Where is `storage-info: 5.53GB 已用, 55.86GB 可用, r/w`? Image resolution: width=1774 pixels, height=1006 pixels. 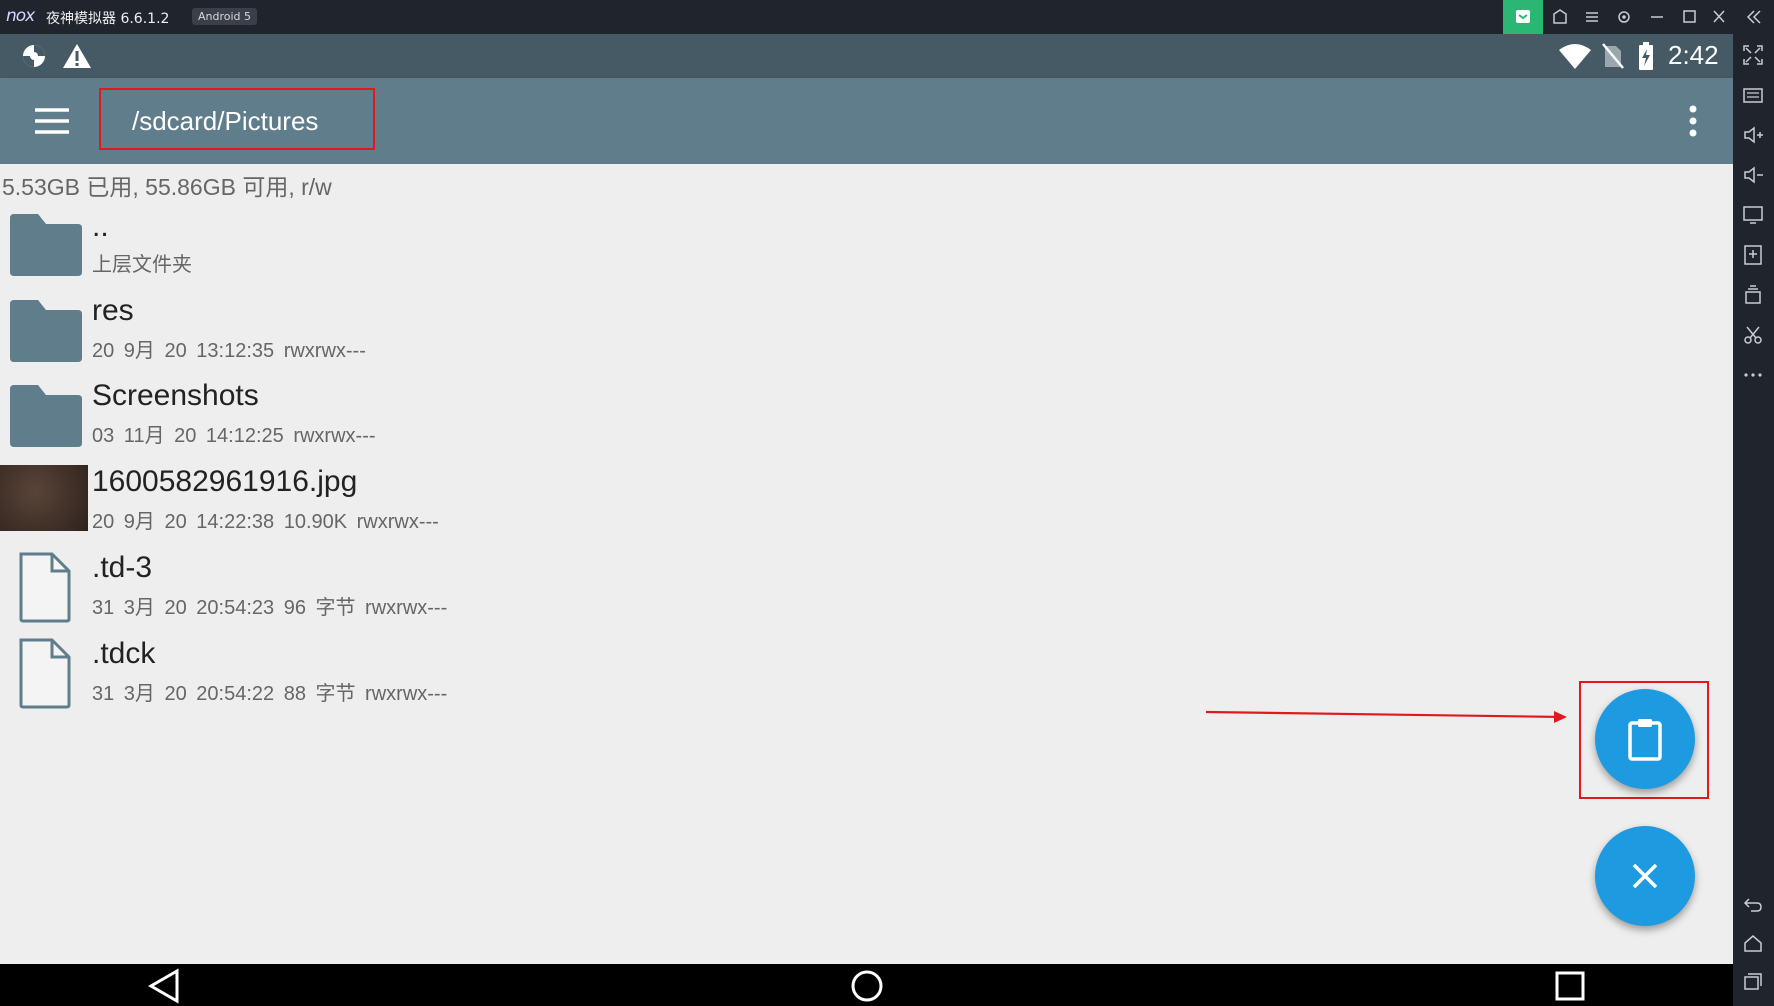 storage-info: 5.53GB 已用, 55.86GB 可用, r/w is located at coordinates (167, 187).